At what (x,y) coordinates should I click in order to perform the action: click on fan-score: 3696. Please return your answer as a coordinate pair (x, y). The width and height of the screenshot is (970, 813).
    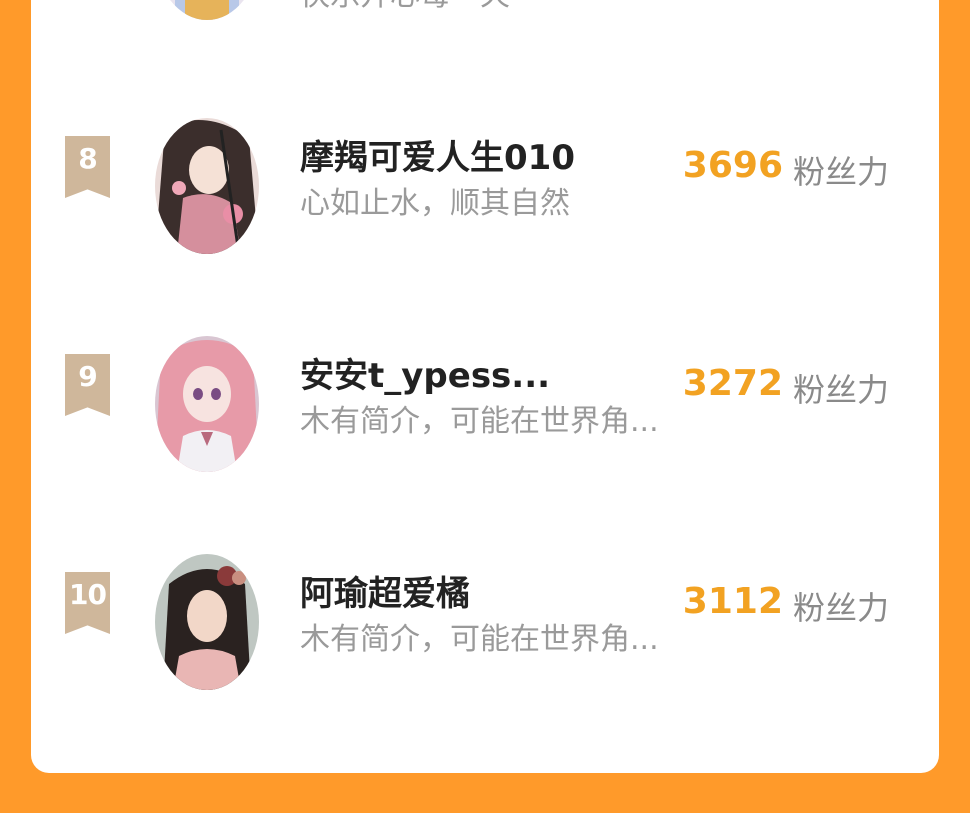
    Looking at the image, I should click on (732, 165).